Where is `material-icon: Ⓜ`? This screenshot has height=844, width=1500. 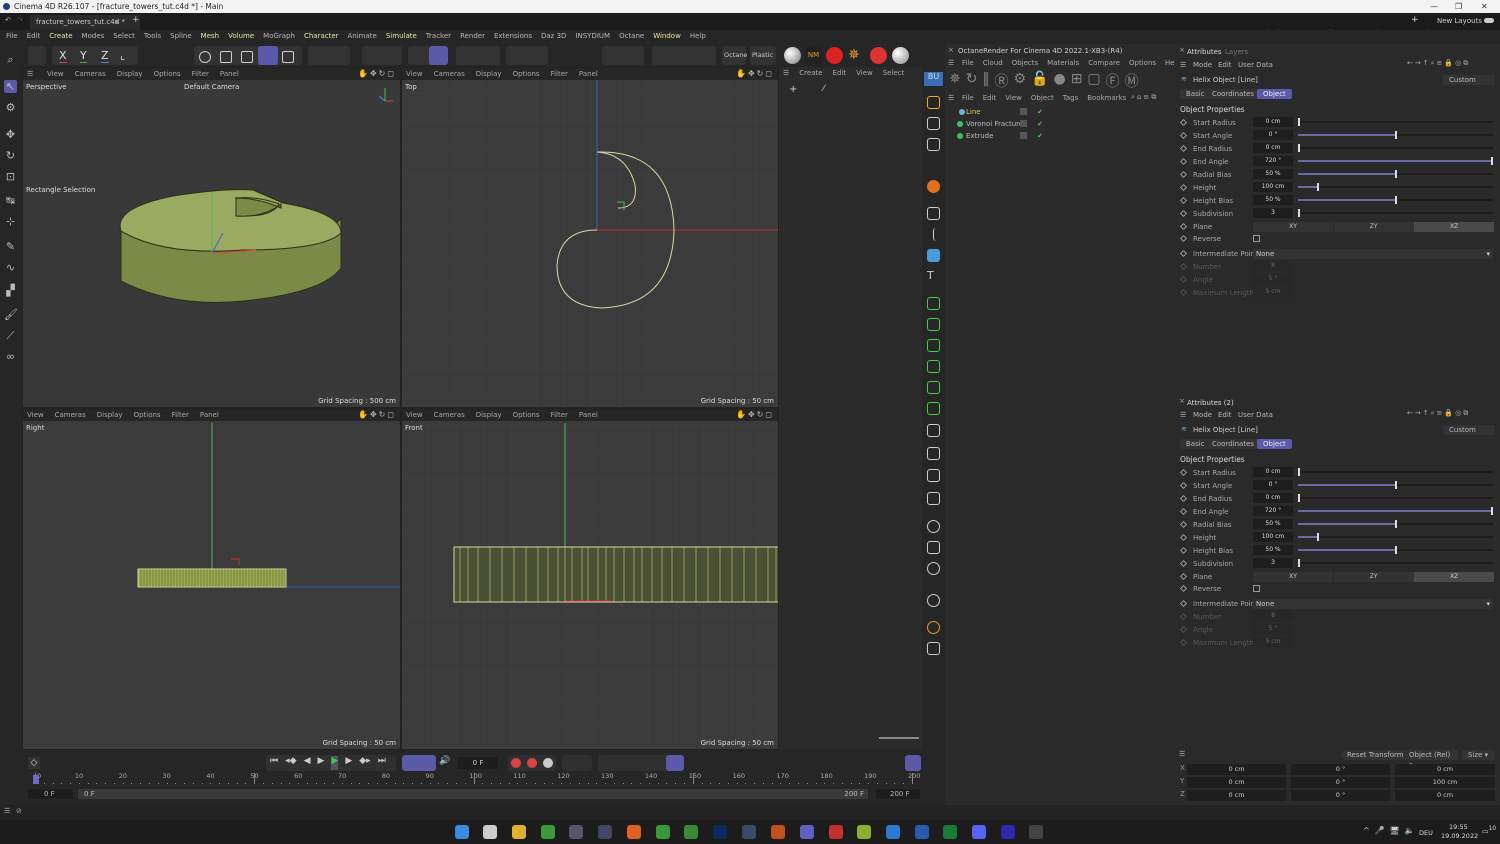 material-icon: Ⓜ is located at coordinates (1132, 81).